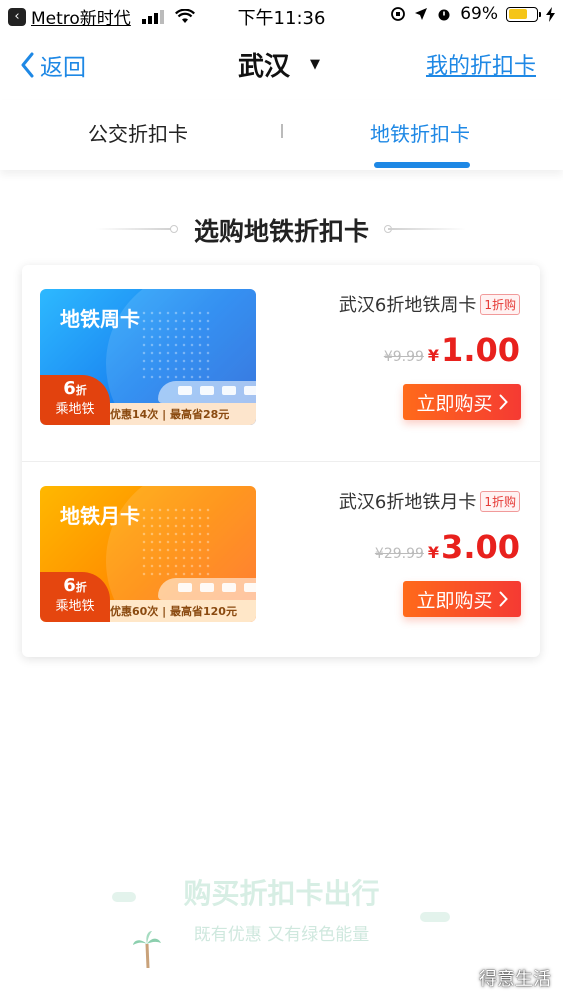  What do you see at coordinates (63, 68) in the screenshot?
I see `back-label: 返回` at bounding box center [63, 68].